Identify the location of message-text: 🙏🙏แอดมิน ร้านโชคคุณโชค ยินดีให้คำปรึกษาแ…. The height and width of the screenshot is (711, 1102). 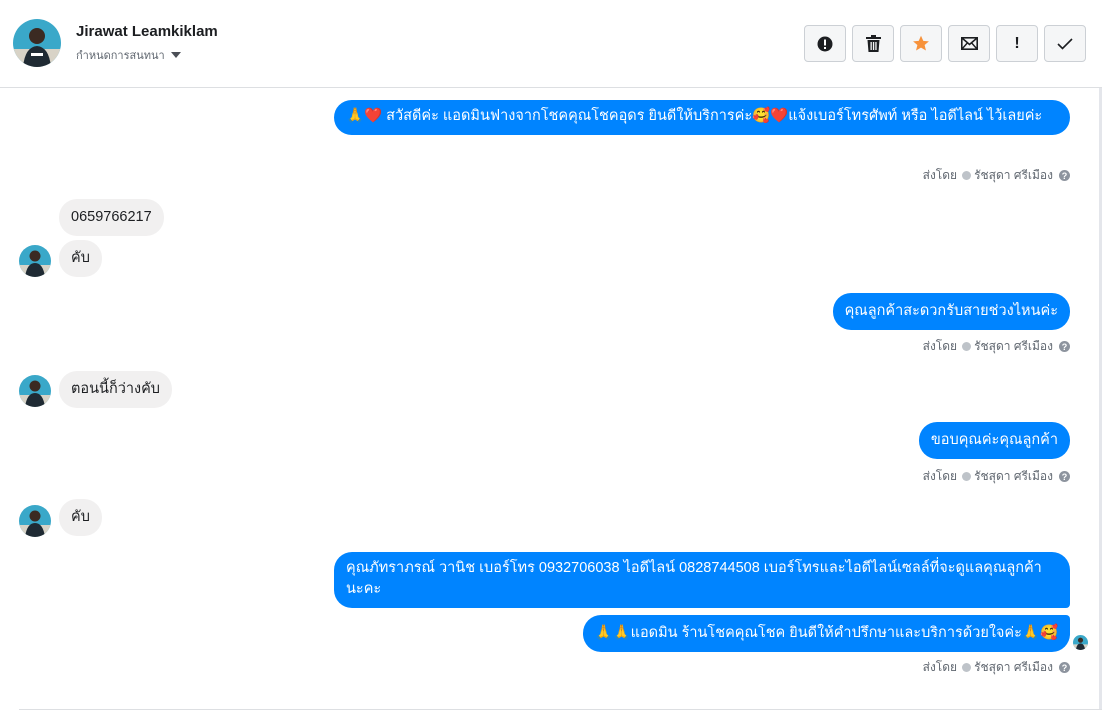
(826, 633).